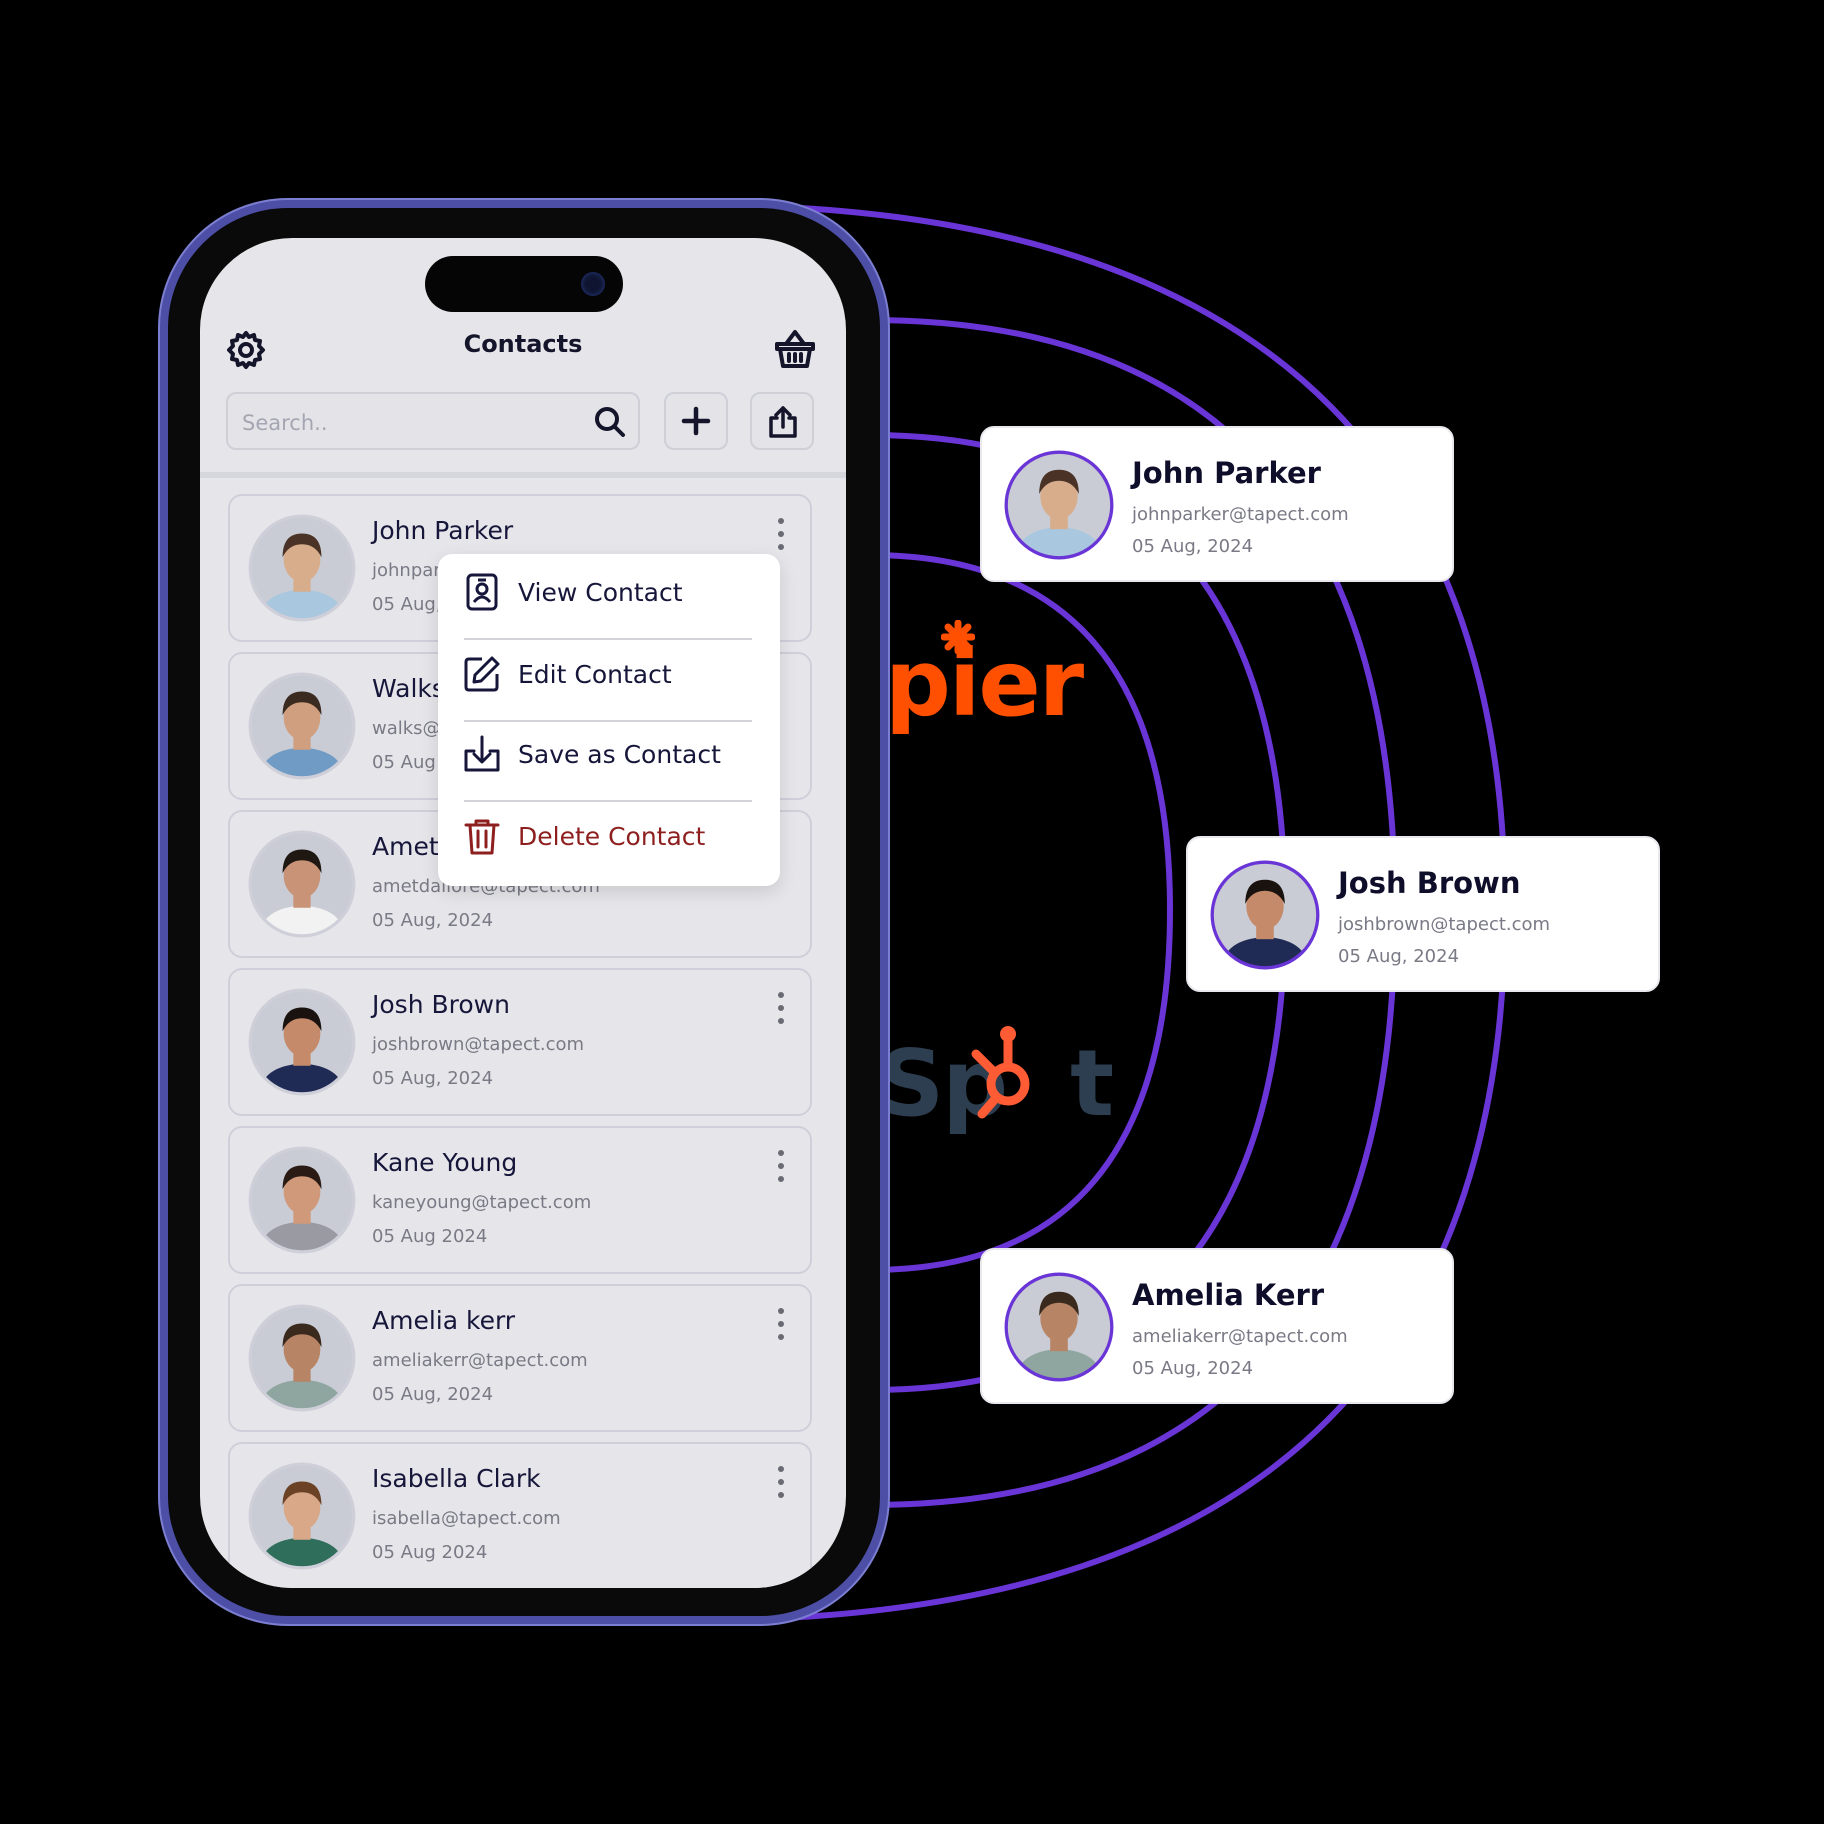 This screenshot has height=1824, width=1824. What do you see at coordinates (456, 1478) in the screenshot?
I see `contact-name: Isabella Clark` at bounding box center [456, 1478].